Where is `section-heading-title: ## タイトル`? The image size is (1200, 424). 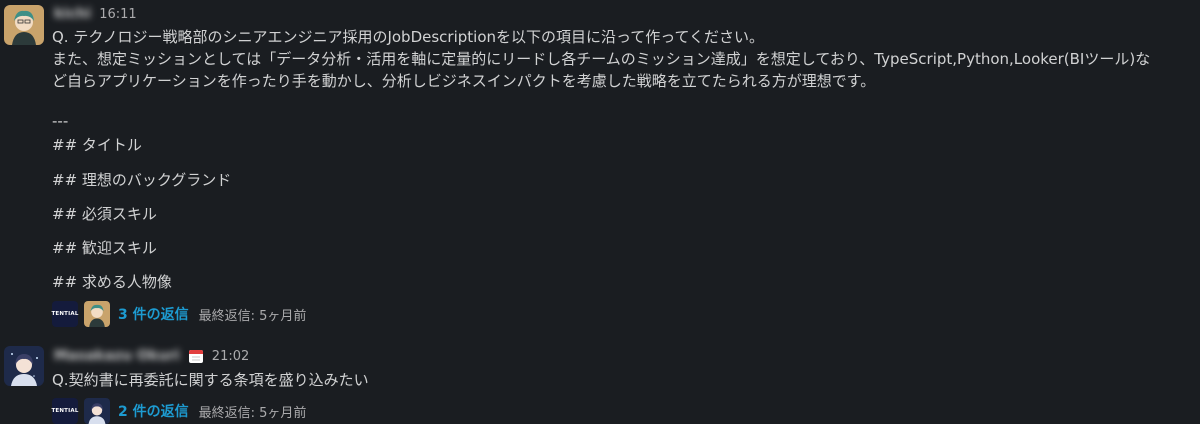
section-heading-title: ## タイトル is located at coordinates (97, 145).